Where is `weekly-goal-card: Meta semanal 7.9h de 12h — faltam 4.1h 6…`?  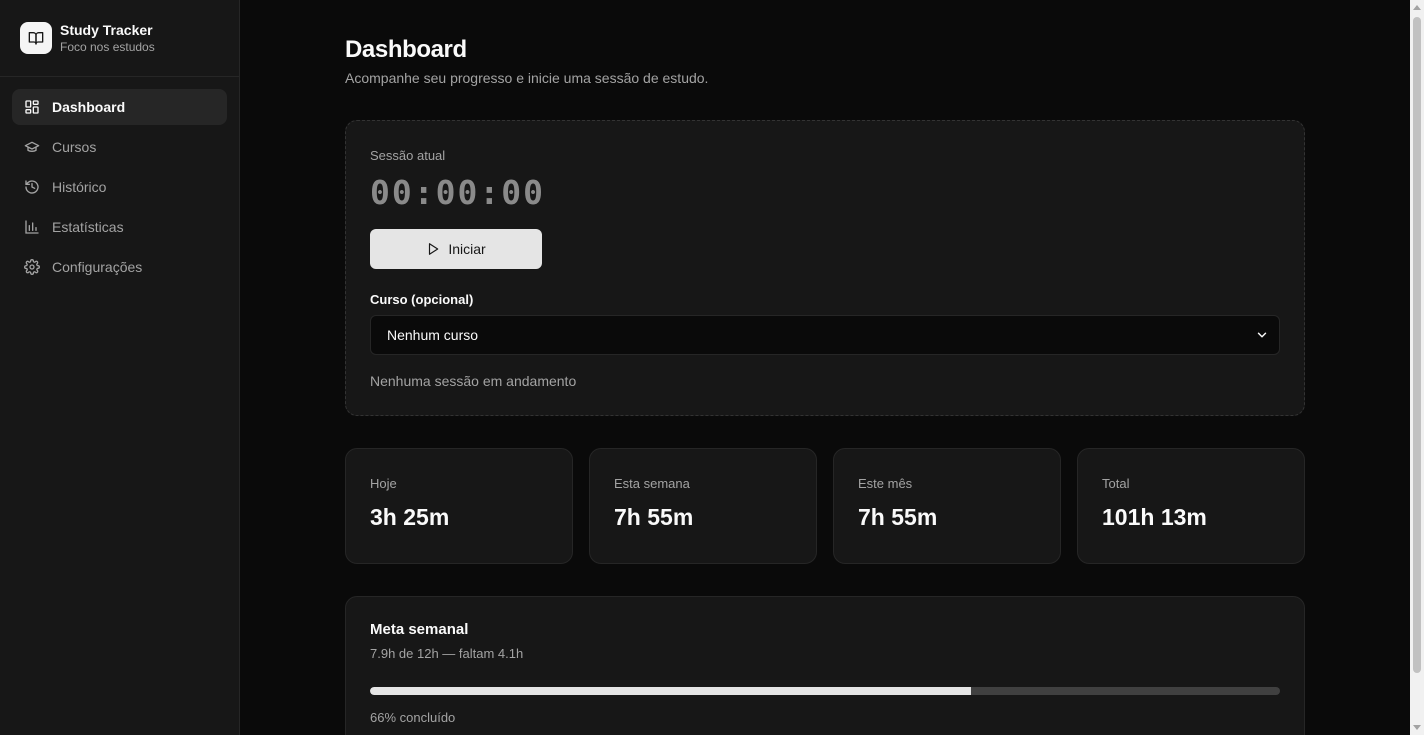 weekly-goal-card: Meta semanal 7.9h de 12h — faltam 4.1h 6… is located at coordinates (825, 665).